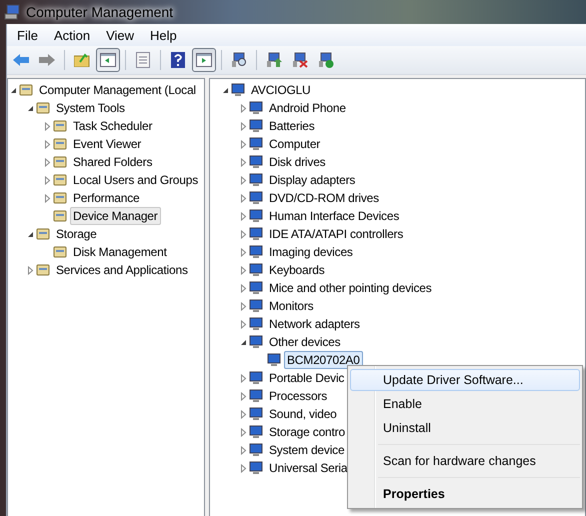 The width and height of the screenshot is (586, 516). I want to click on tree-item: Portable Devic, so click(307, 378).